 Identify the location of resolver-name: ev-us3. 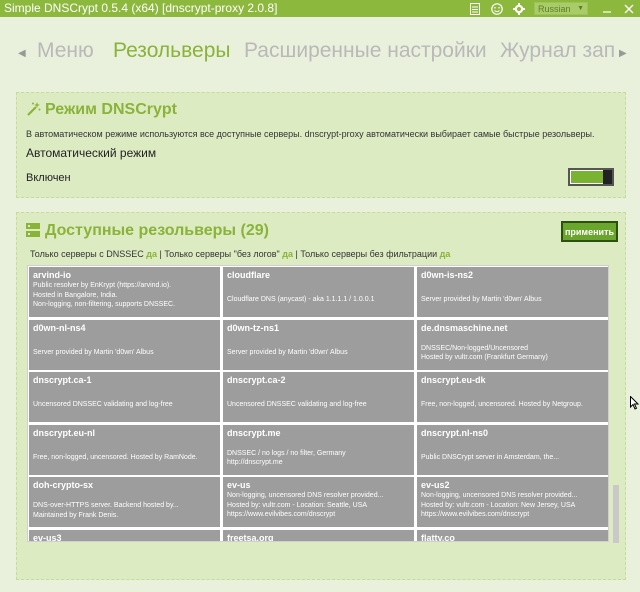
(47, 537).